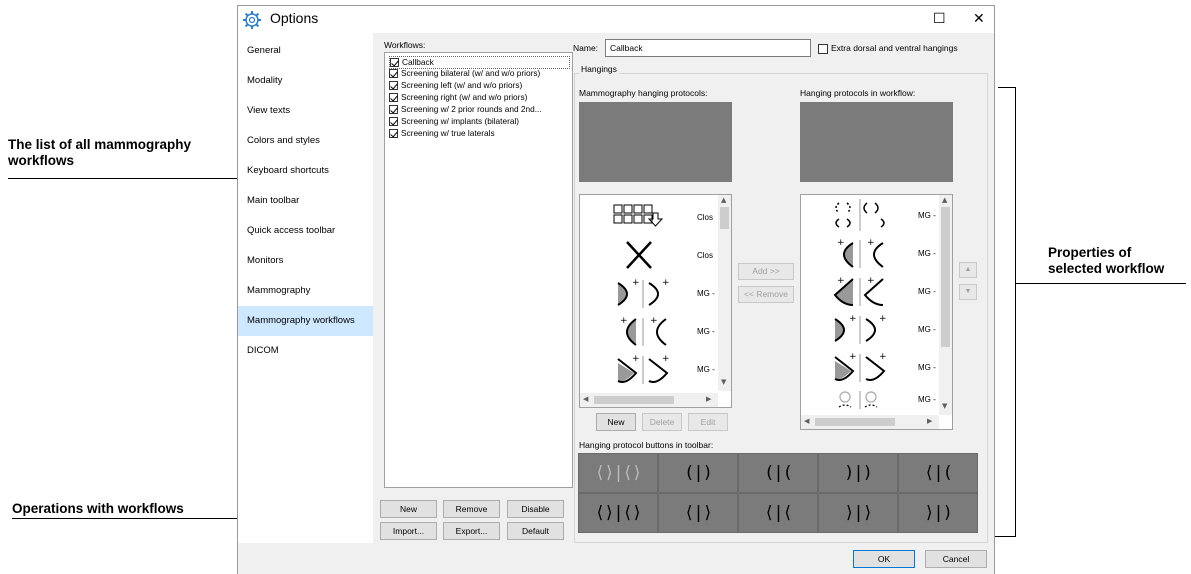 The image size is (1191, 574). Describe the element at coordinates (823, 49) in the screenshot. I see `extra-hangings-checkbox` at that location.